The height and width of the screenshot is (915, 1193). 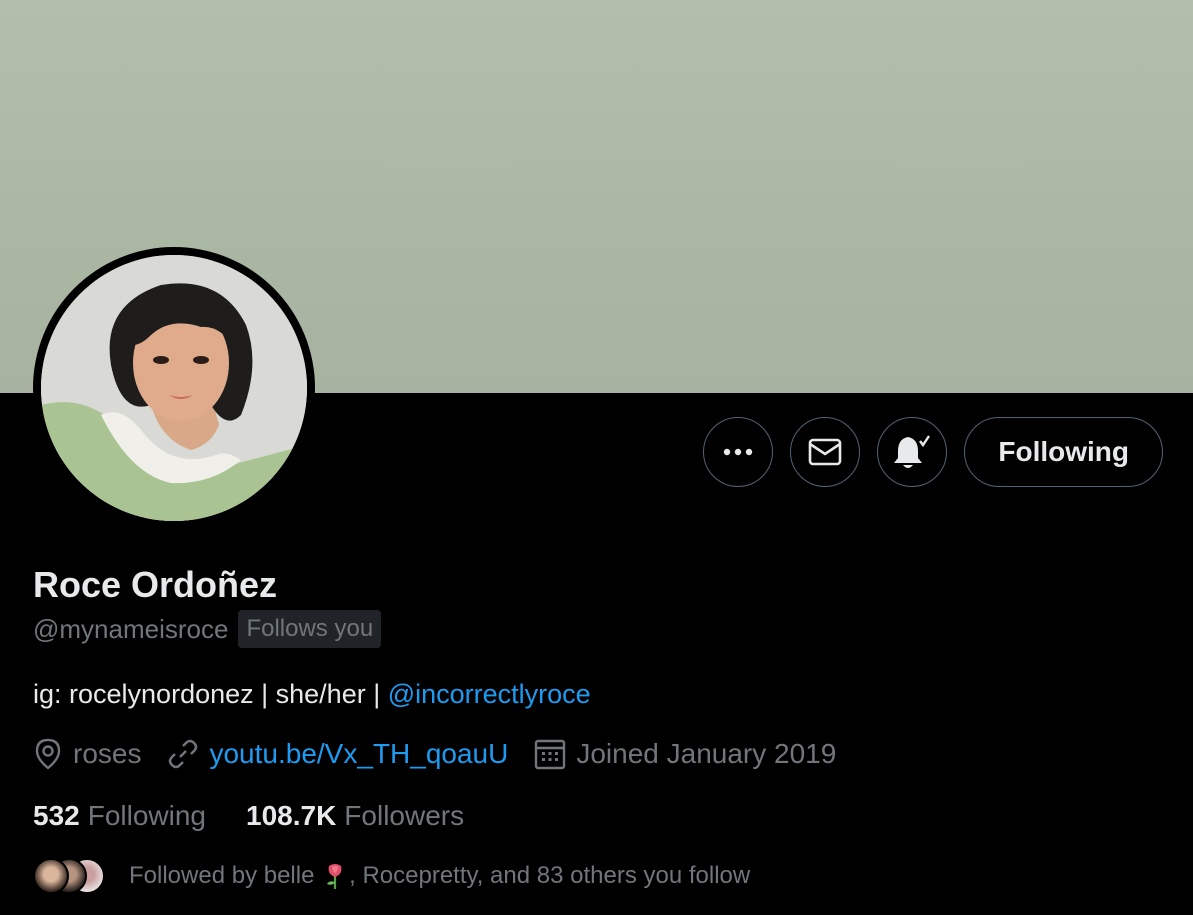 I want to click on website-item: youtu.be/Vx_TH_qoauU, so click(x=337, y=754).